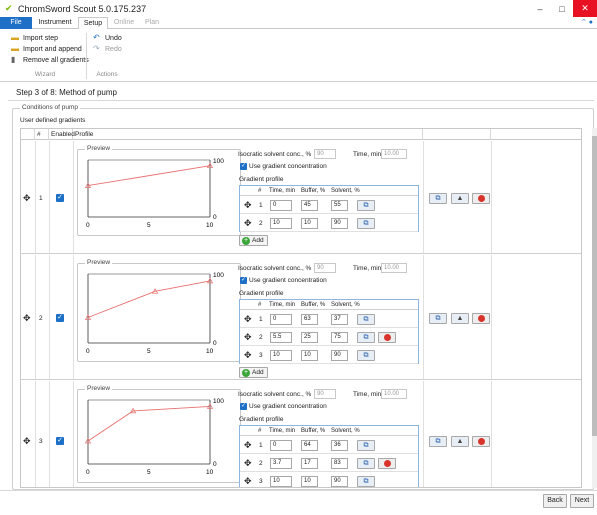 Image resolution: width=597 pixels, height=515 pixels. What do you see at coordinates (50, 60) in the screenshot?
I see `remove-all-gradients-button: ▮ Remove all gradients` at bounding box center [50, 60].